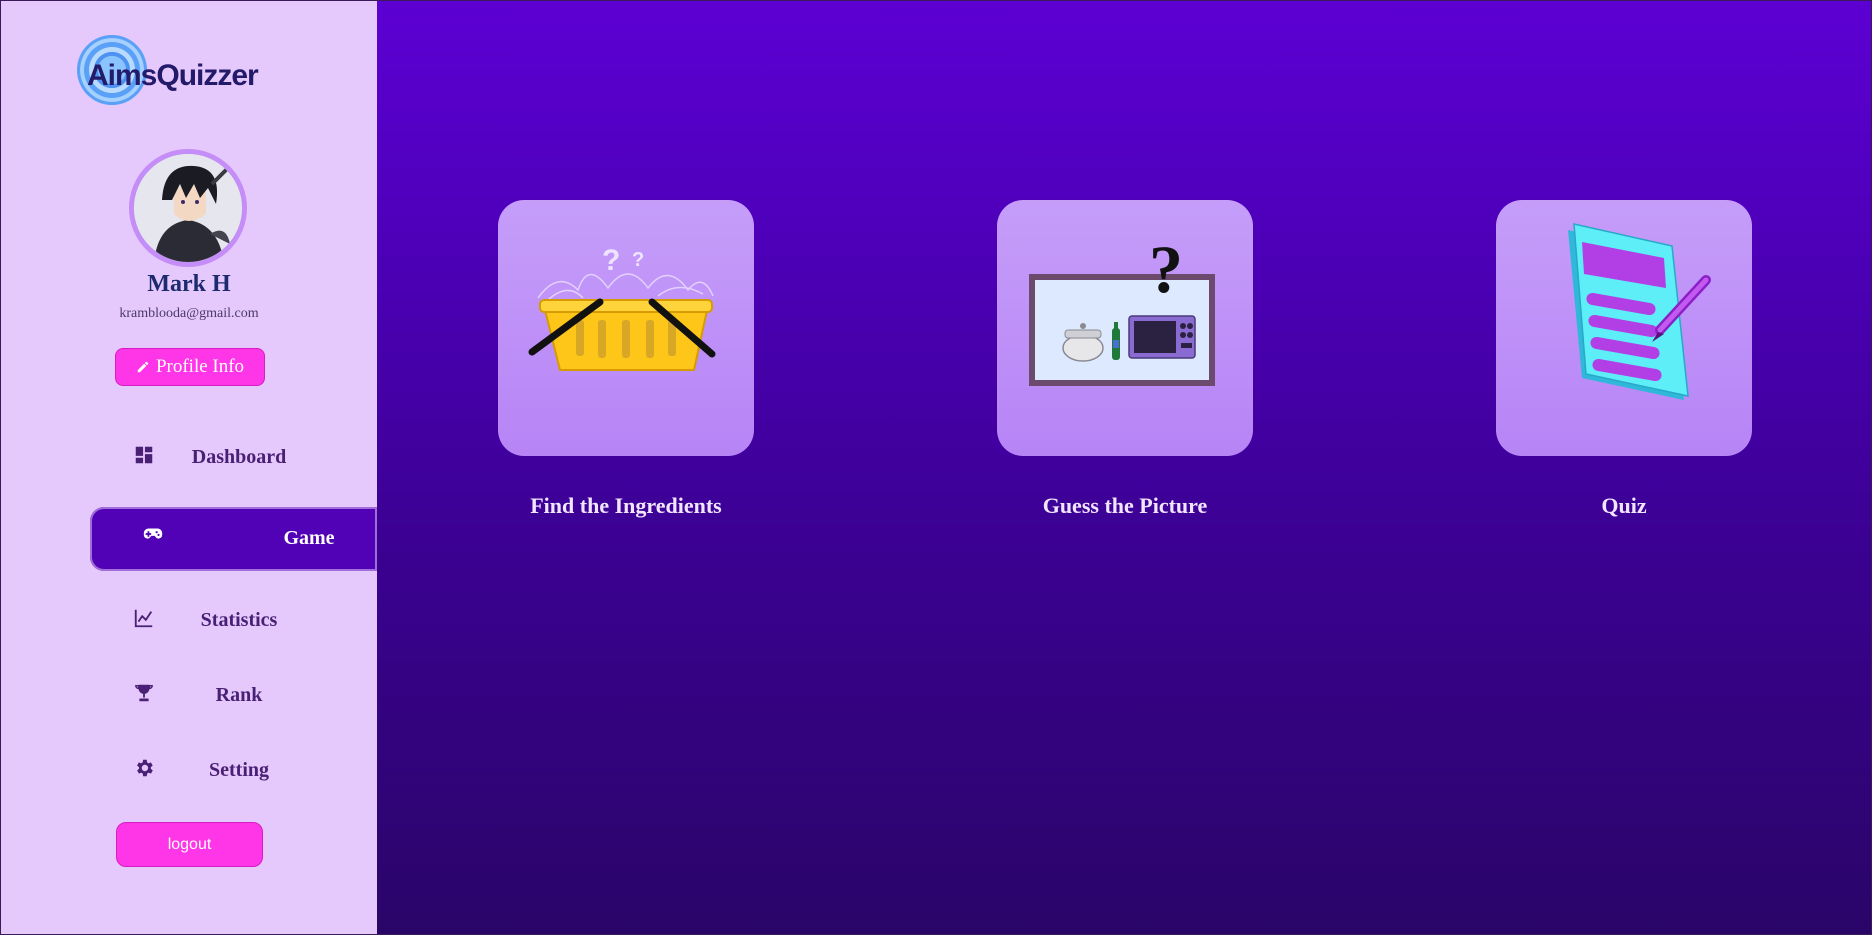 The image size is (1872, 935). I want to click on profile-info-label: Profile Info, so click(200, 366).